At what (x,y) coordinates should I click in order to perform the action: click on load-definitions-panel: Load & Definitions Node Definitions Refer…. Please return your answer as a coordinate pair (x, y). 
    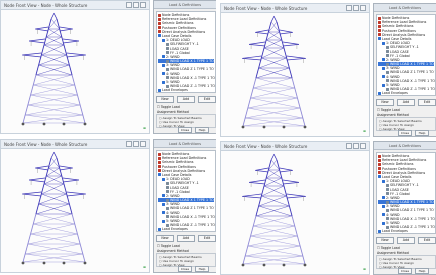
    Looking at the image, I should click on (184, 206).